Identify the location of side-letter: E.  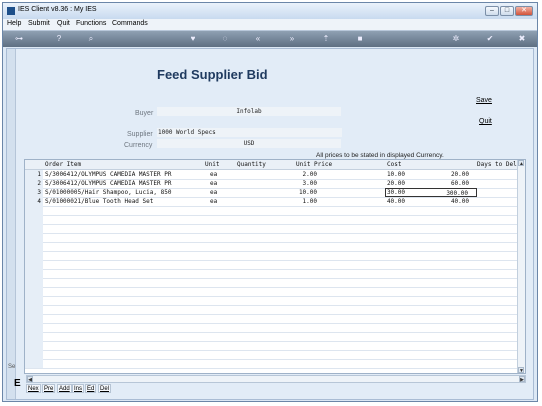
(17, 383).